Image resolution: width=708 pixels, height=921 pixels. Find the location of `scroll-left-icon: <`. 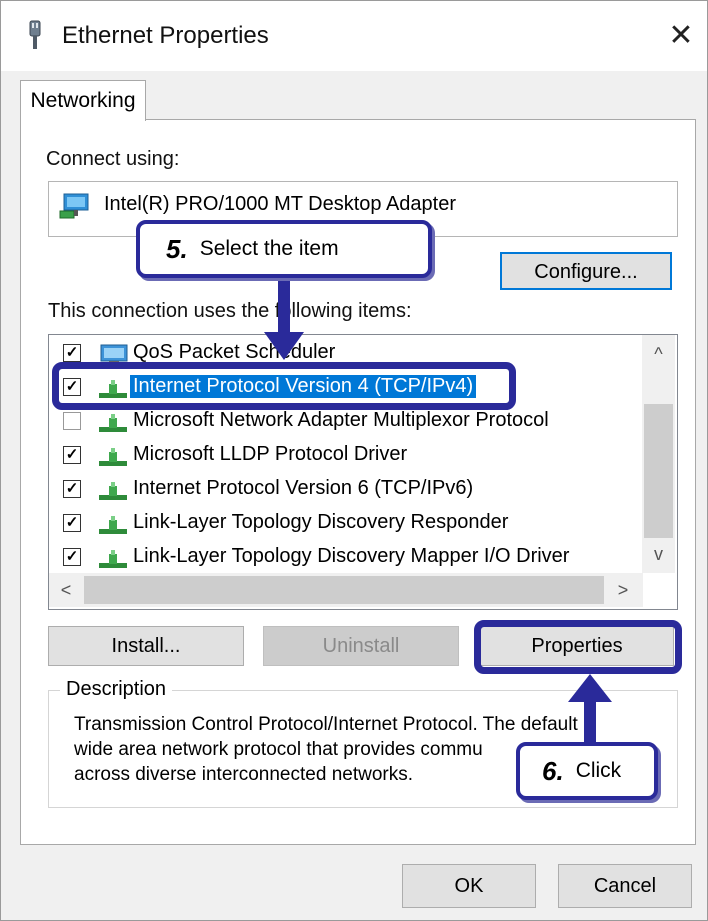

scroll-left-icon: < is located at coordinates (66, 590).